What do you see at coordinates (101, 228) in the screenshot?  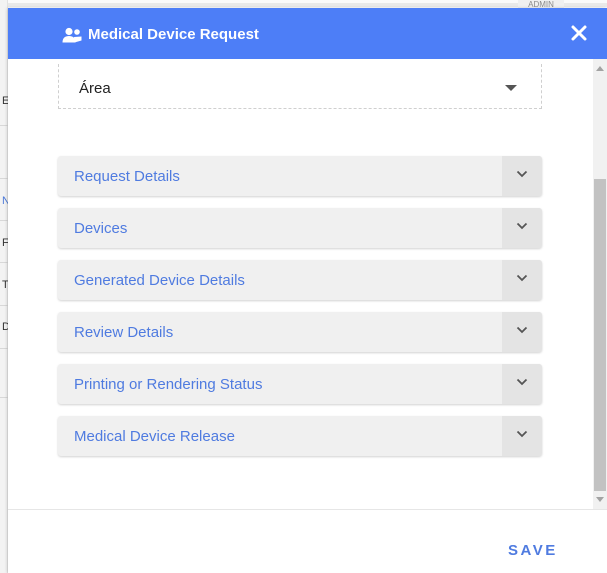 I see `section-label: Devices` at bounding box center [101, 228].